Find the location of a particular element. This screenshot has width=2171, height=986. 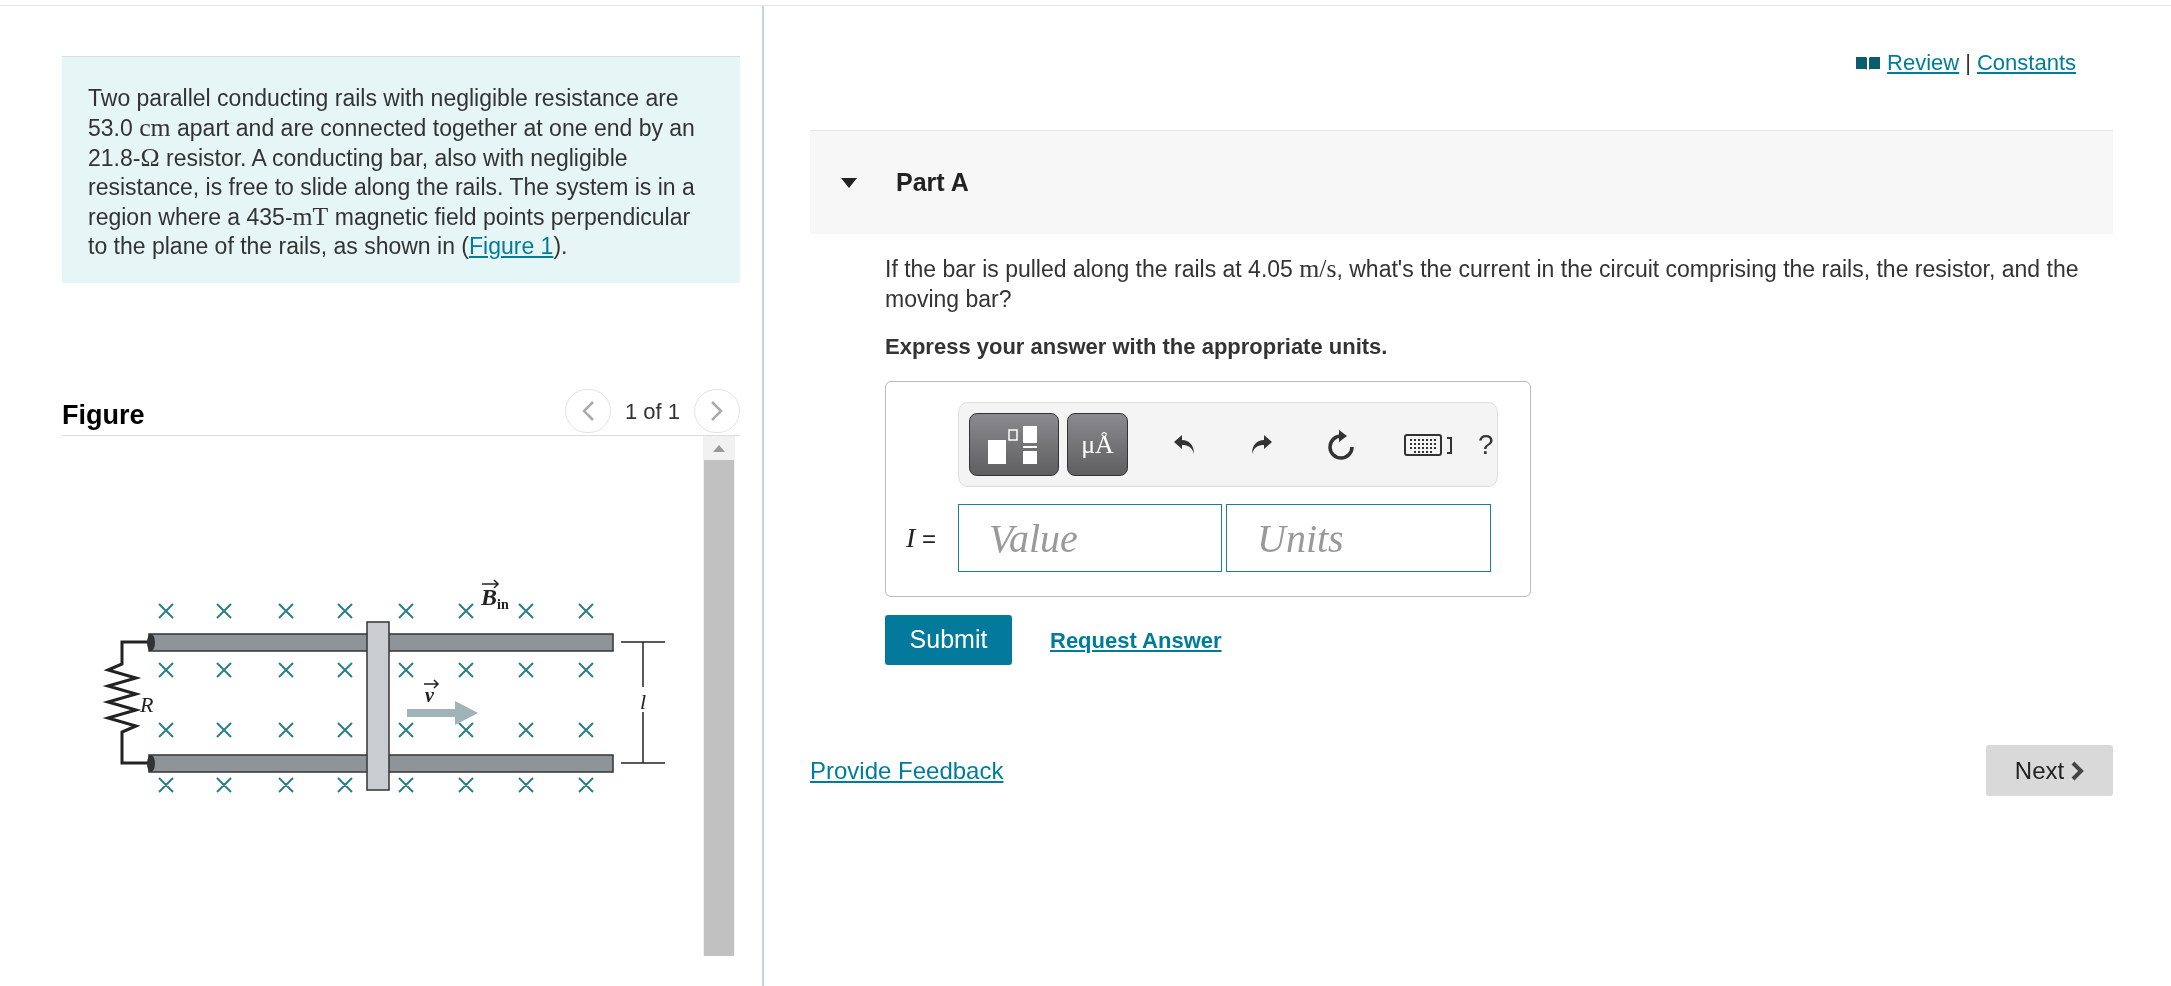

review-link: Review is located at coordinates (1923, 62).